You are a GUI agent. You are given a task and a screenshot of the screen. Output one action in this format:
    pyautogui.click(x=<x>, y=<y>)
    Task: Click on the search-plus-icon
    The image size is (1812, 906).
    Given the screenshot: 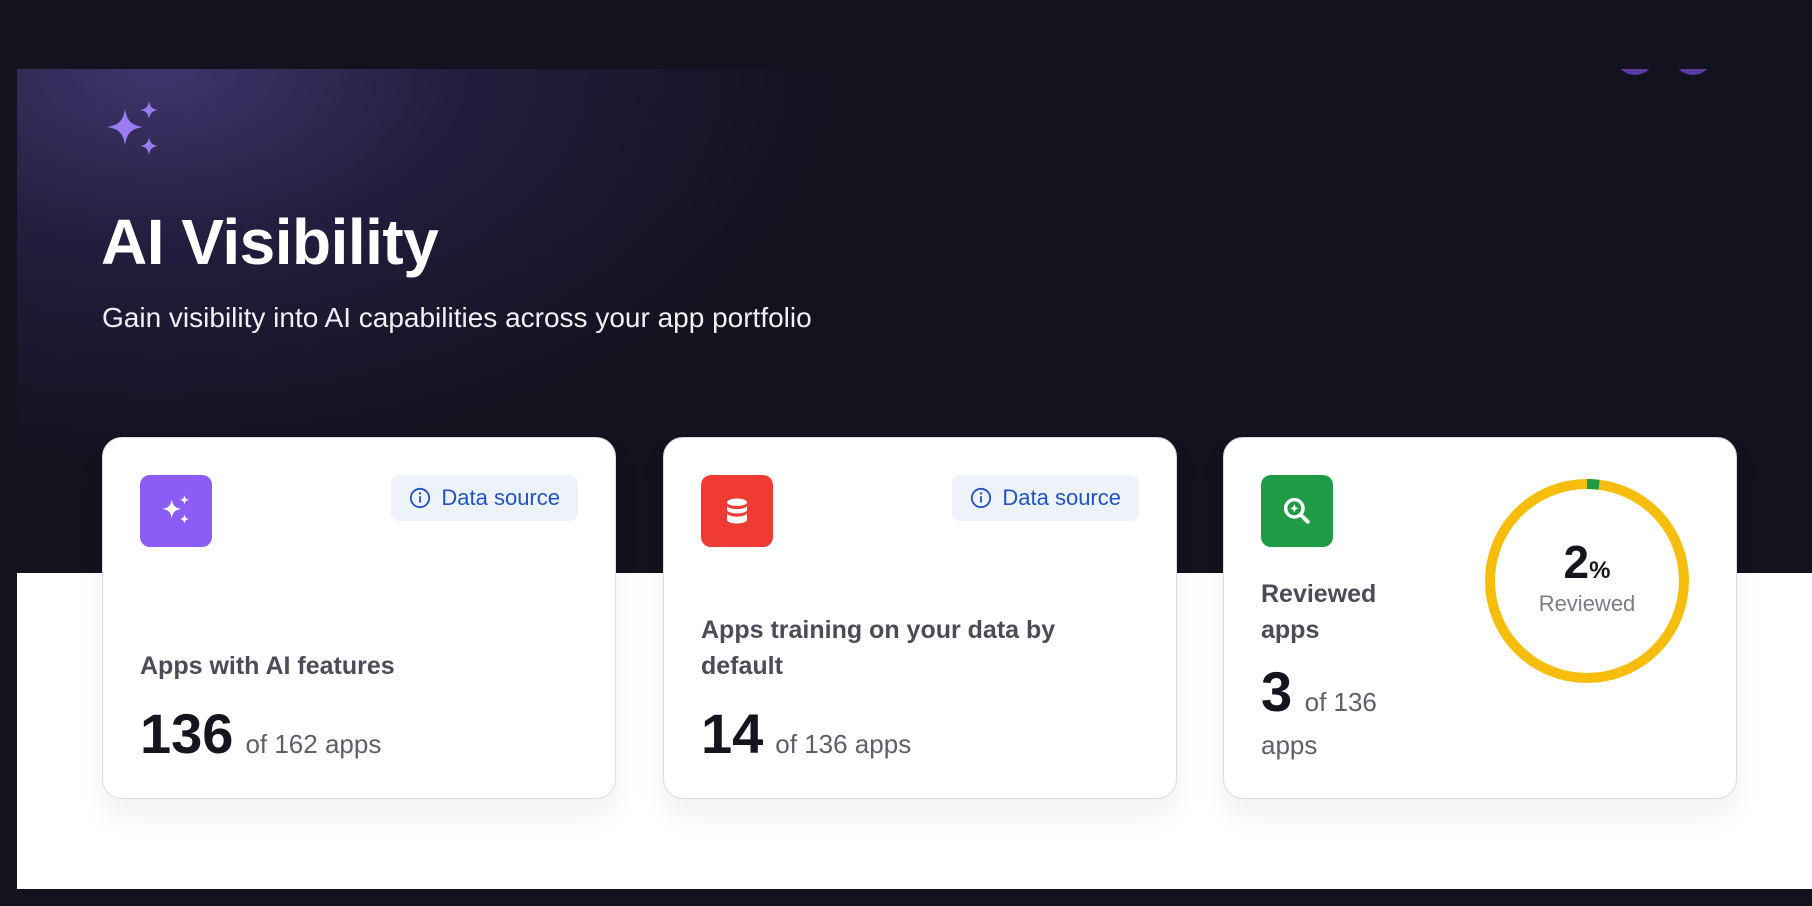 What is the action you would take?
    pyautogui.click(x=1296, y=510)
    